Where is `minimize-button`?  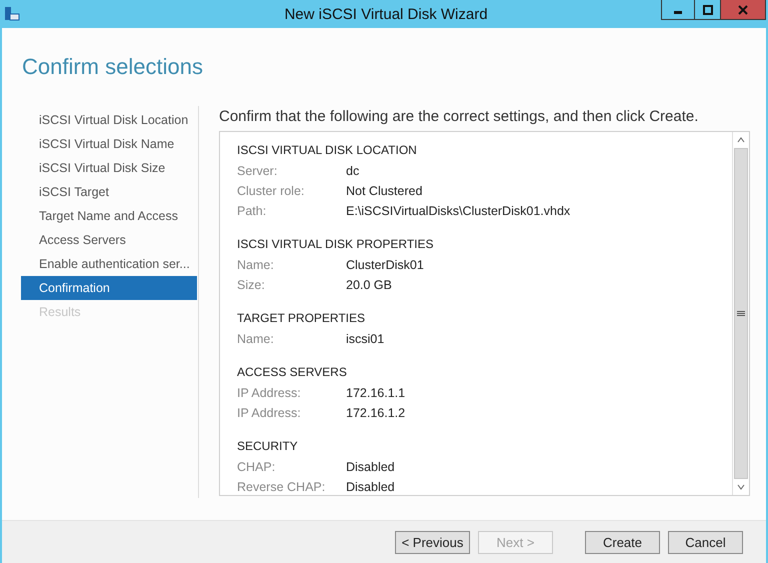
minimize-button is located at coordinates (678, 10).